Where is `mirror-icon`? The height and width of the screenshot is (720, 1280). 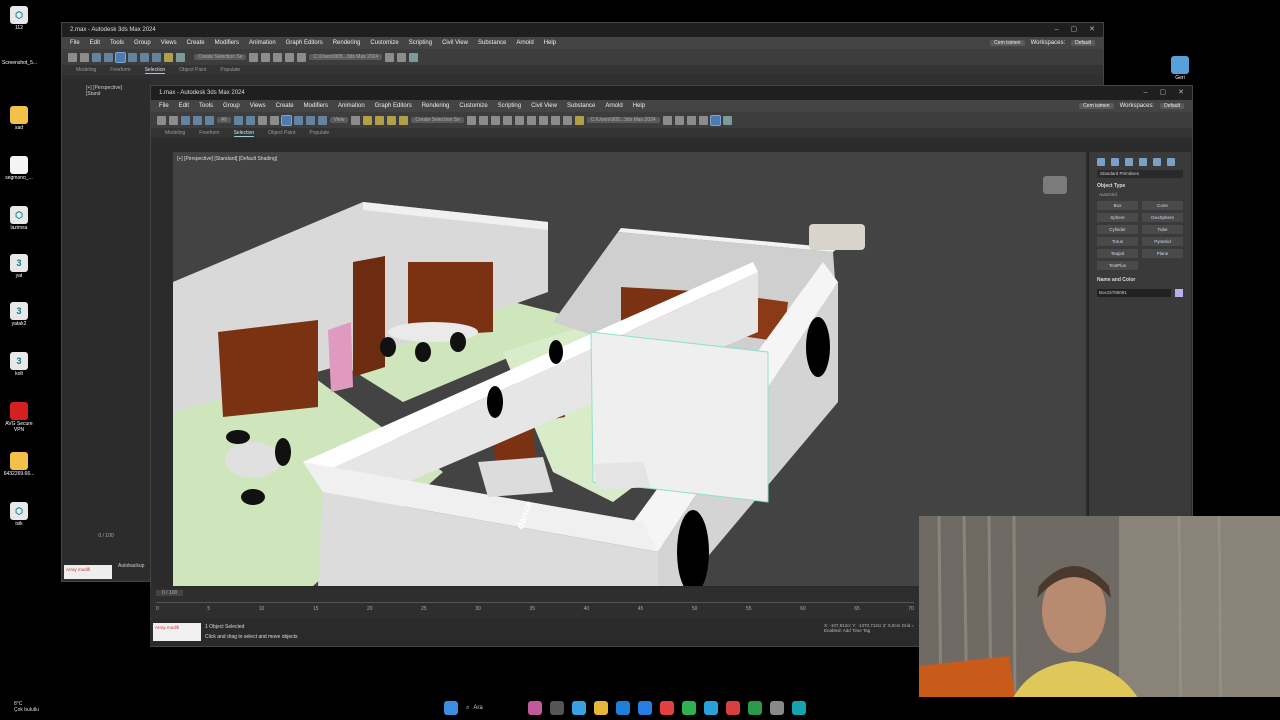 mirror-icon is located at coordinates (471, 120).